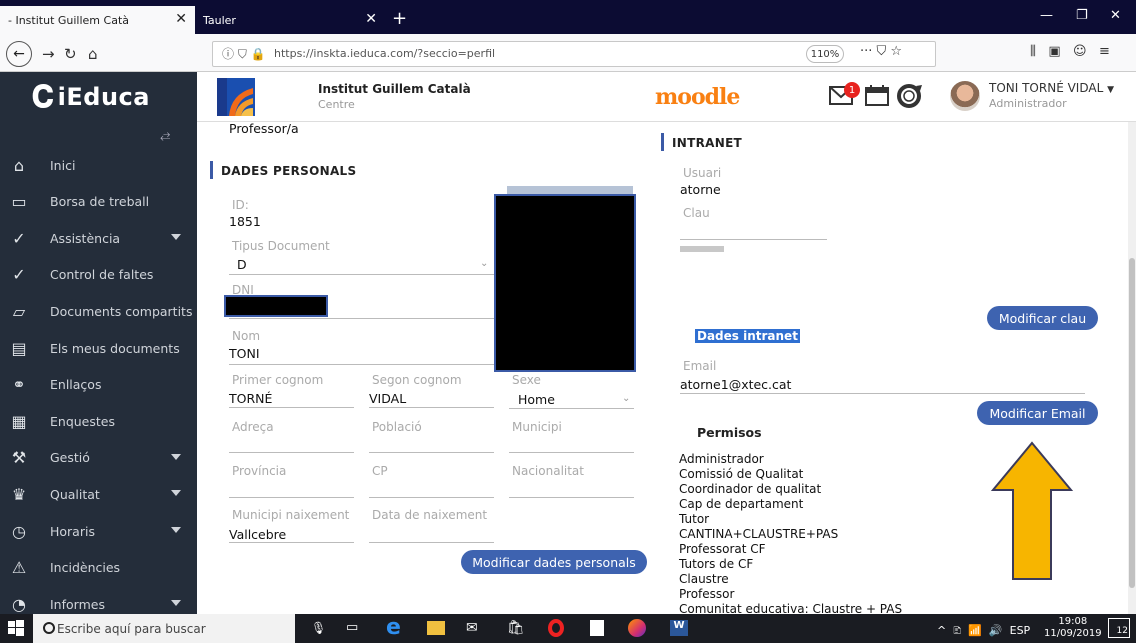  I want to click on close-window-icon: ✕, so click(1115, 15).